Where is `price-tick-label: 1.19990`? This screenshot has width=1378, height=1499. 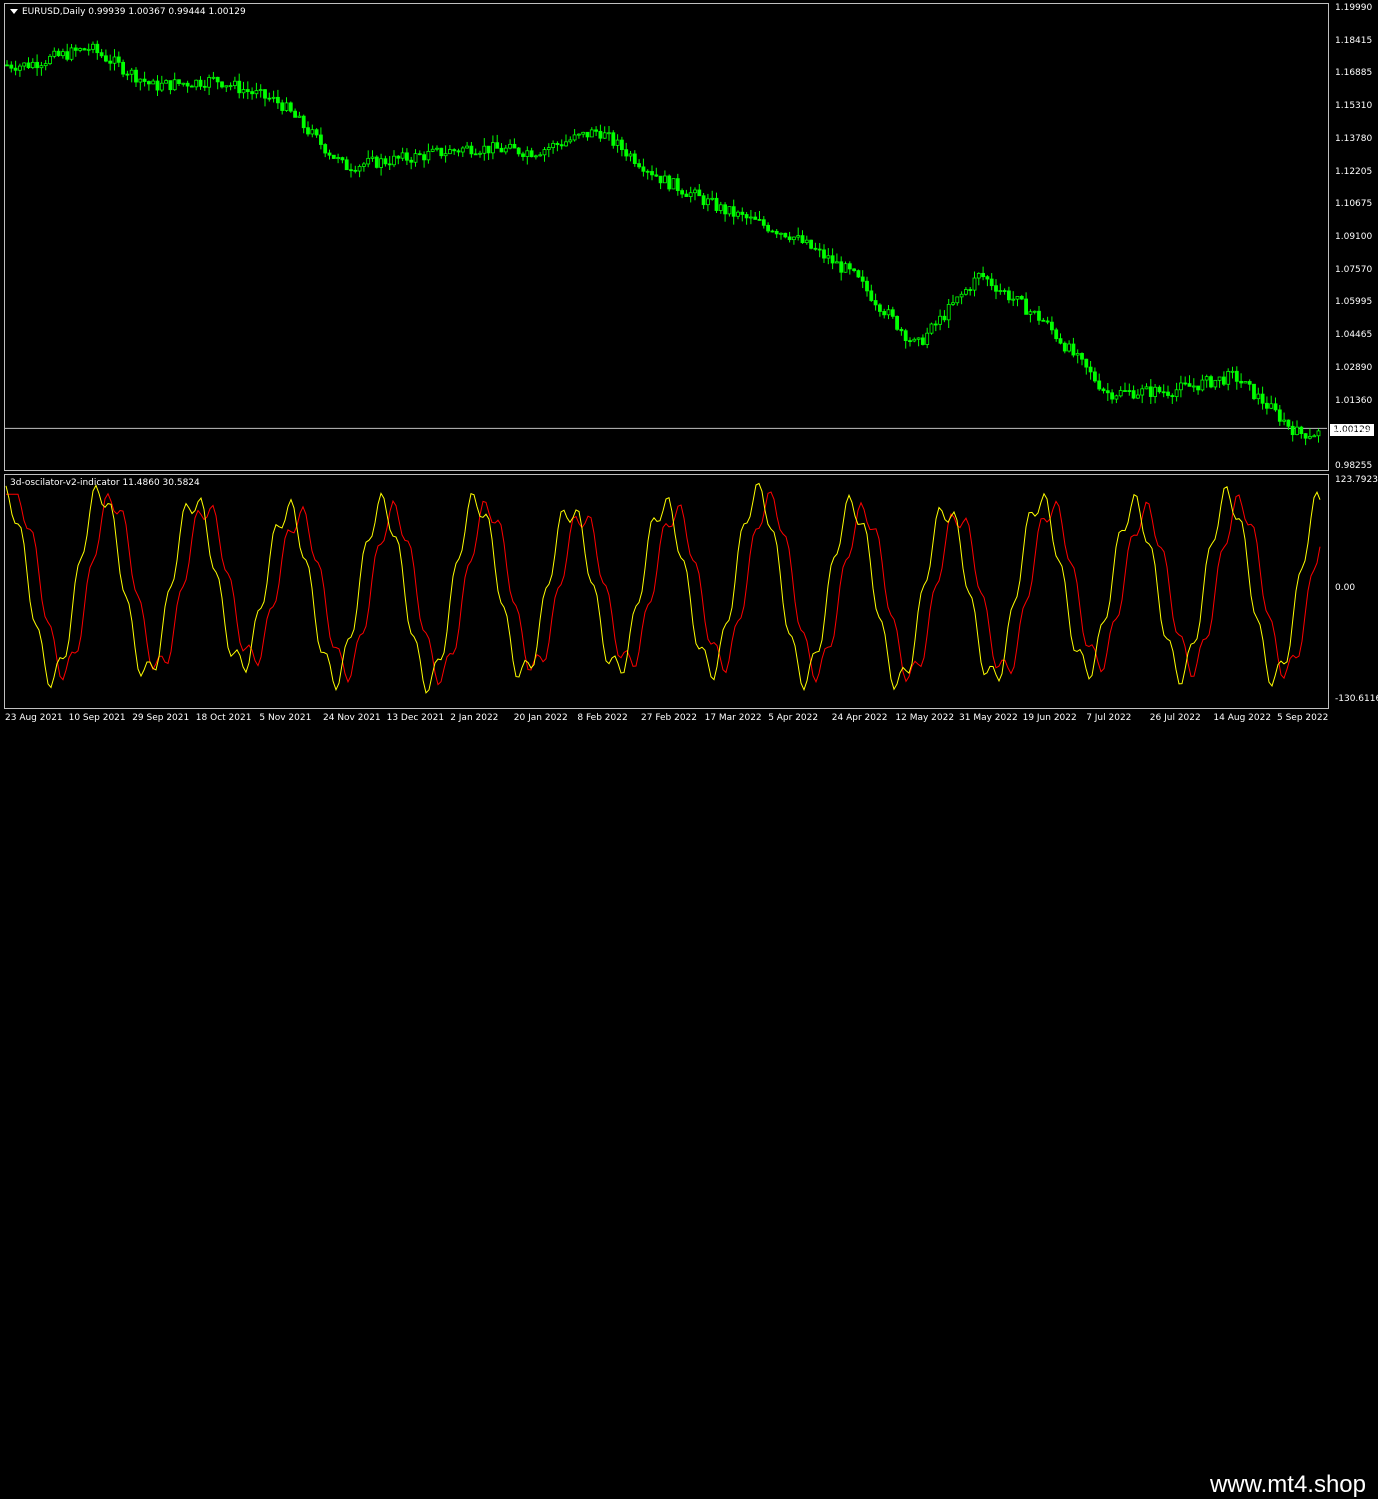 price-tick-label: 1.19990 is located at coordinates (1354, 8).